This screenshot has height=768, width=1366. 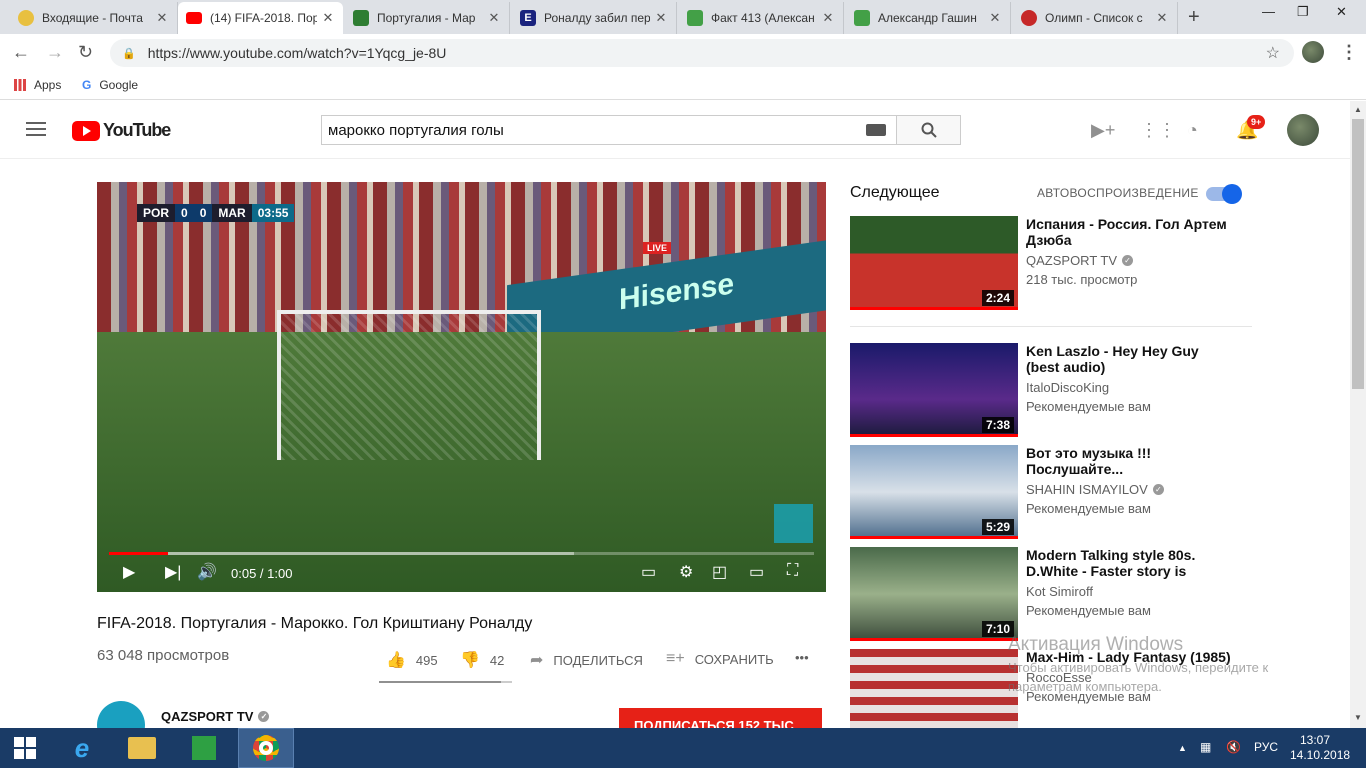 I want to click on theater-mode-icon: ▭, so click(x=756, y=572).